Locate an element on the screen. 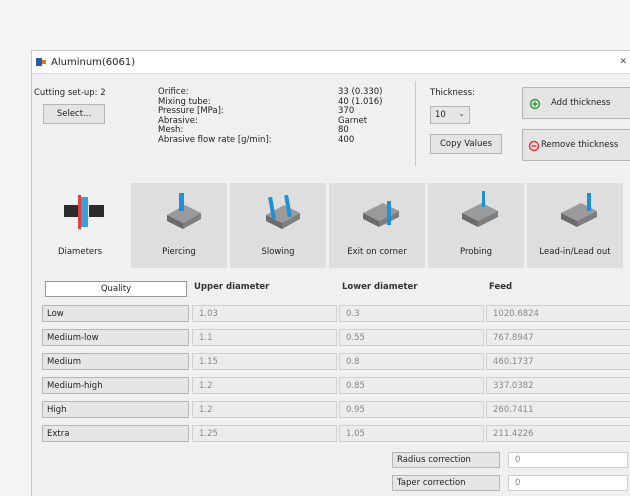 This screenshot has height=496, width=630. lower-diameter-cell: 0.95 is located at coordinates (411, 409).